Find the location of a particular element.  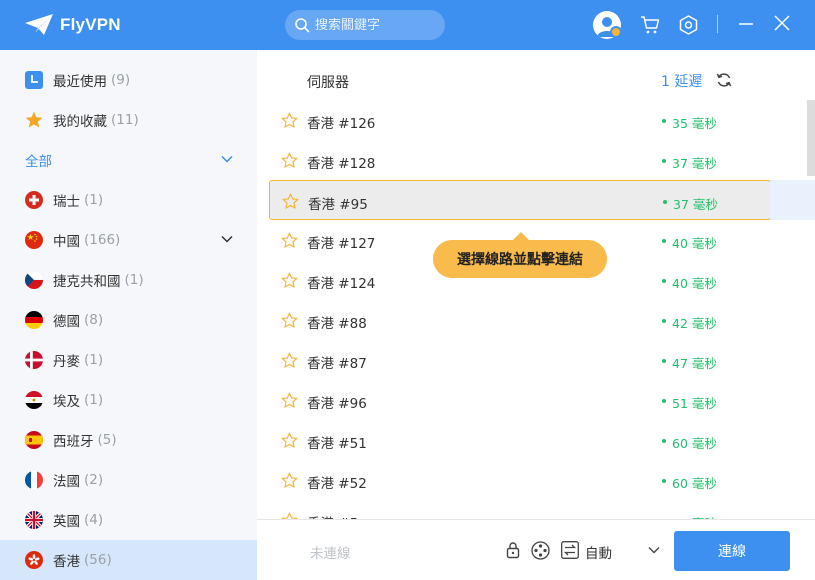

sidebar-item-denmark: 丹麥 (1) is located at coordinates (128, 360).